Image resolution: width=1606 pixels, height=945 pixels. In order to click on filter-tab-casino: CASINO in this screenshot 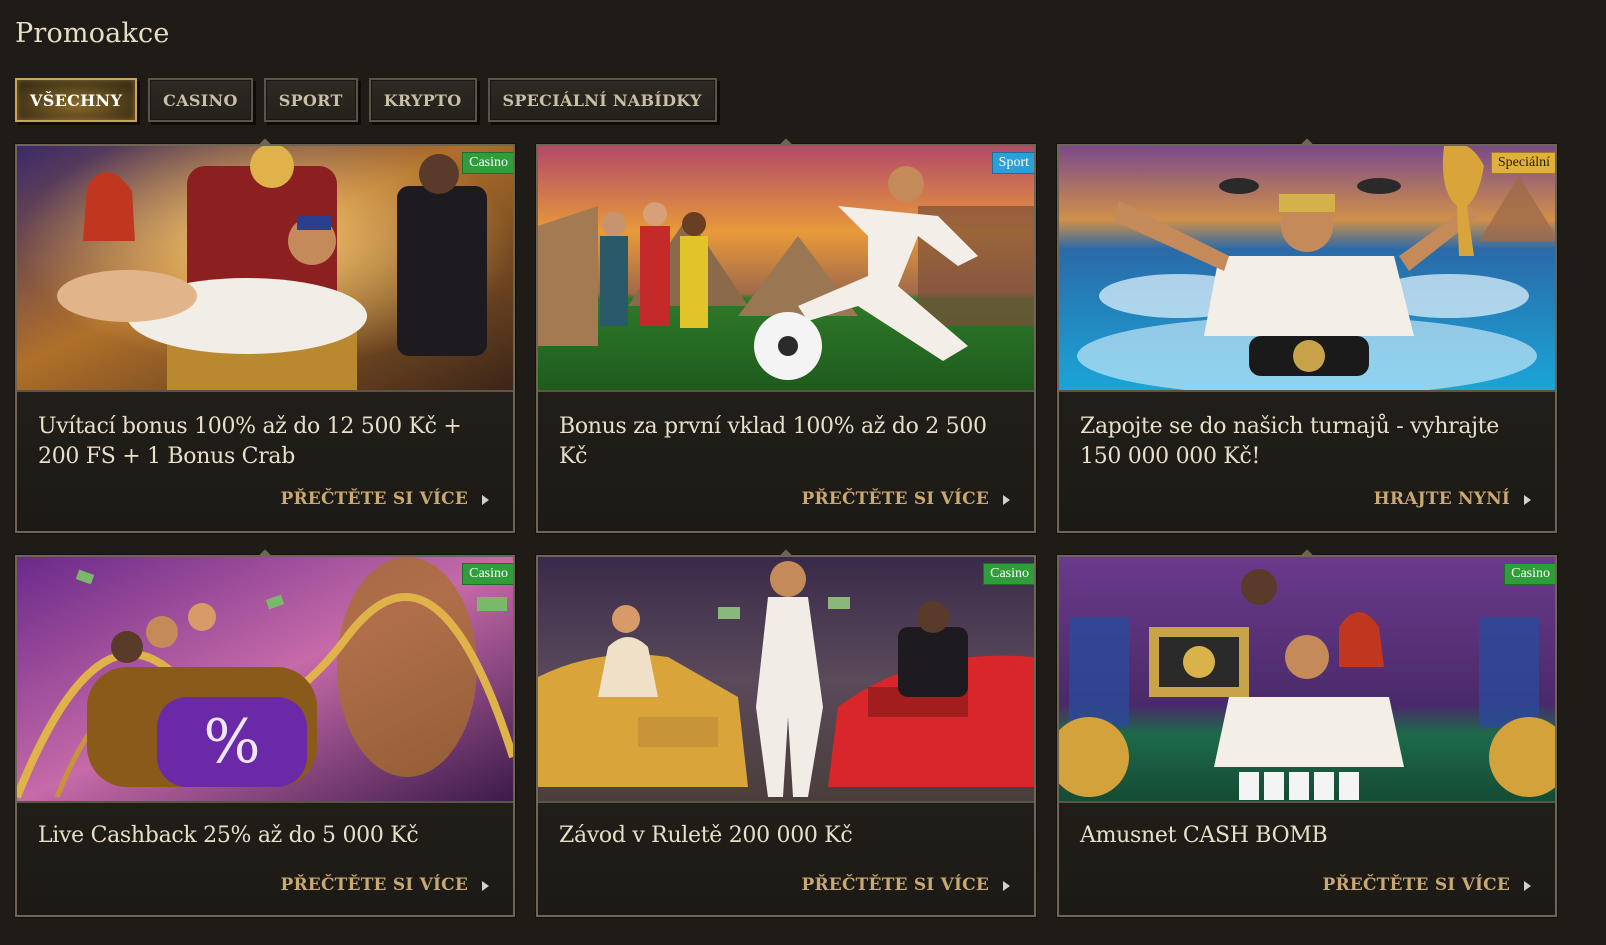, I will do `click(200, 100)`.